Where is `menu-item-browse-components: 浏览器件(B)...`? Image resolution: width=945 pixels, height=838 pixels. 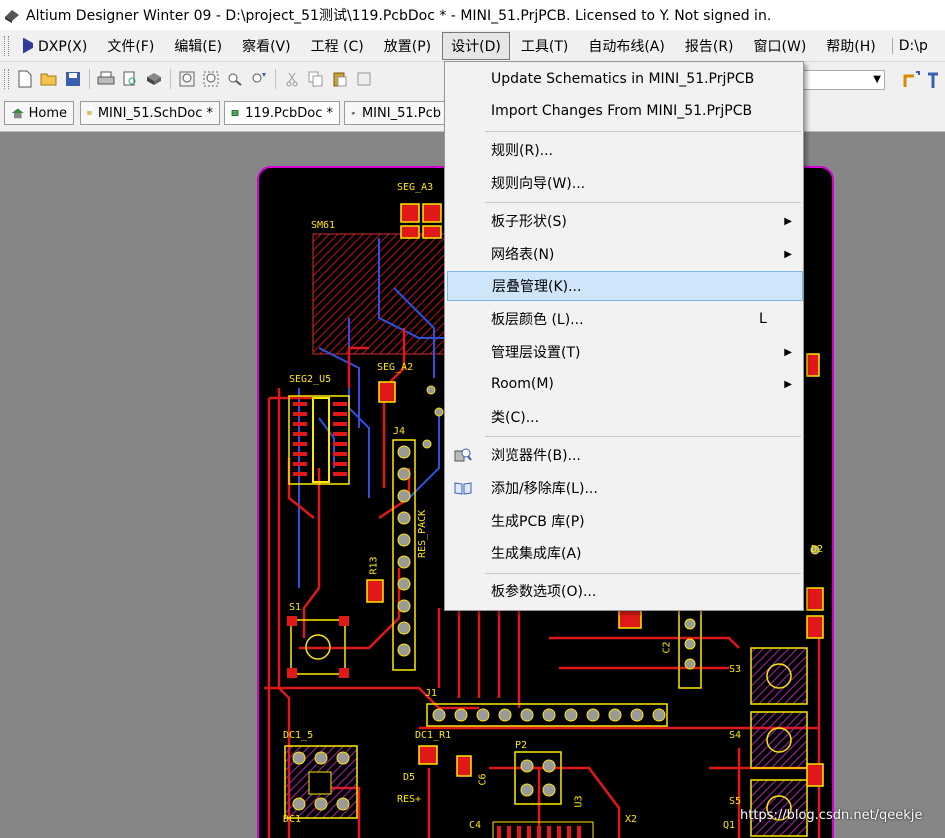 menu-item-browse-components: 浏览器件(B)... is located at coordinates (624, 455).